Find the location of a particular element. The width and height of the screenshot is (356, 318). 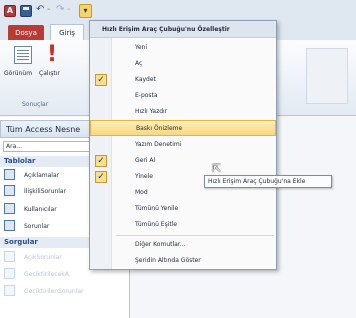

menu-item-open: Aç is located at coordinates (183, 64).